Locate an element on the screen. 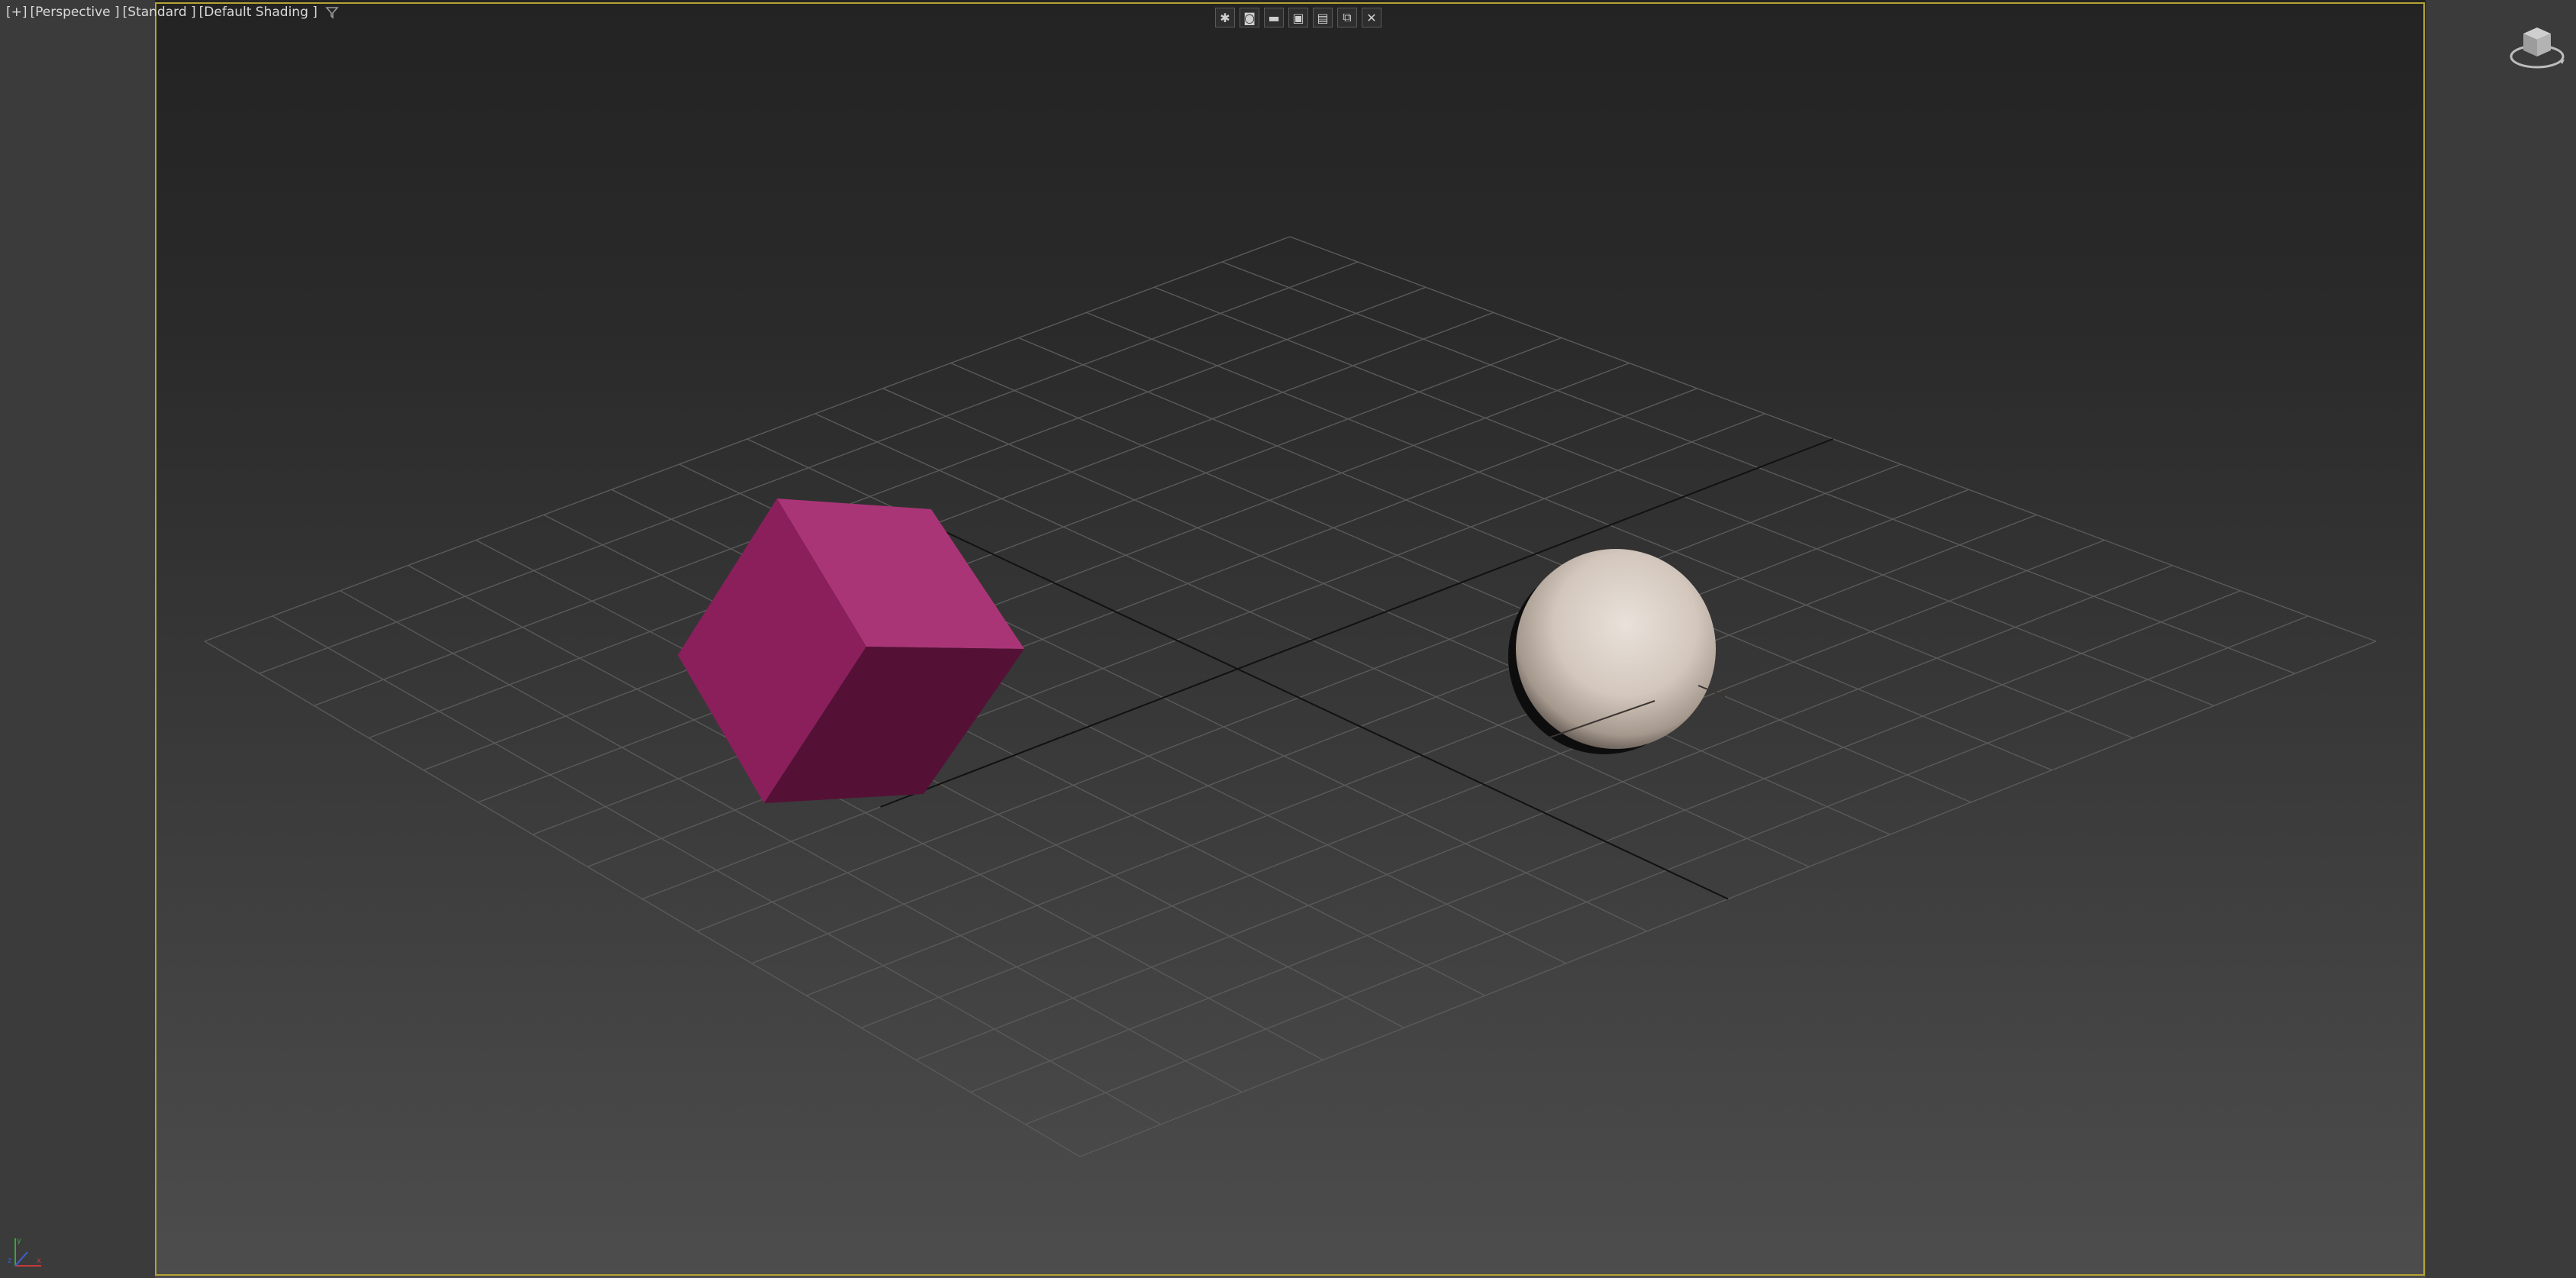 This screenshot has width=2576, height=1278. shading-mode-menu: [Default Shading ] is located at coordinates (258, 13).